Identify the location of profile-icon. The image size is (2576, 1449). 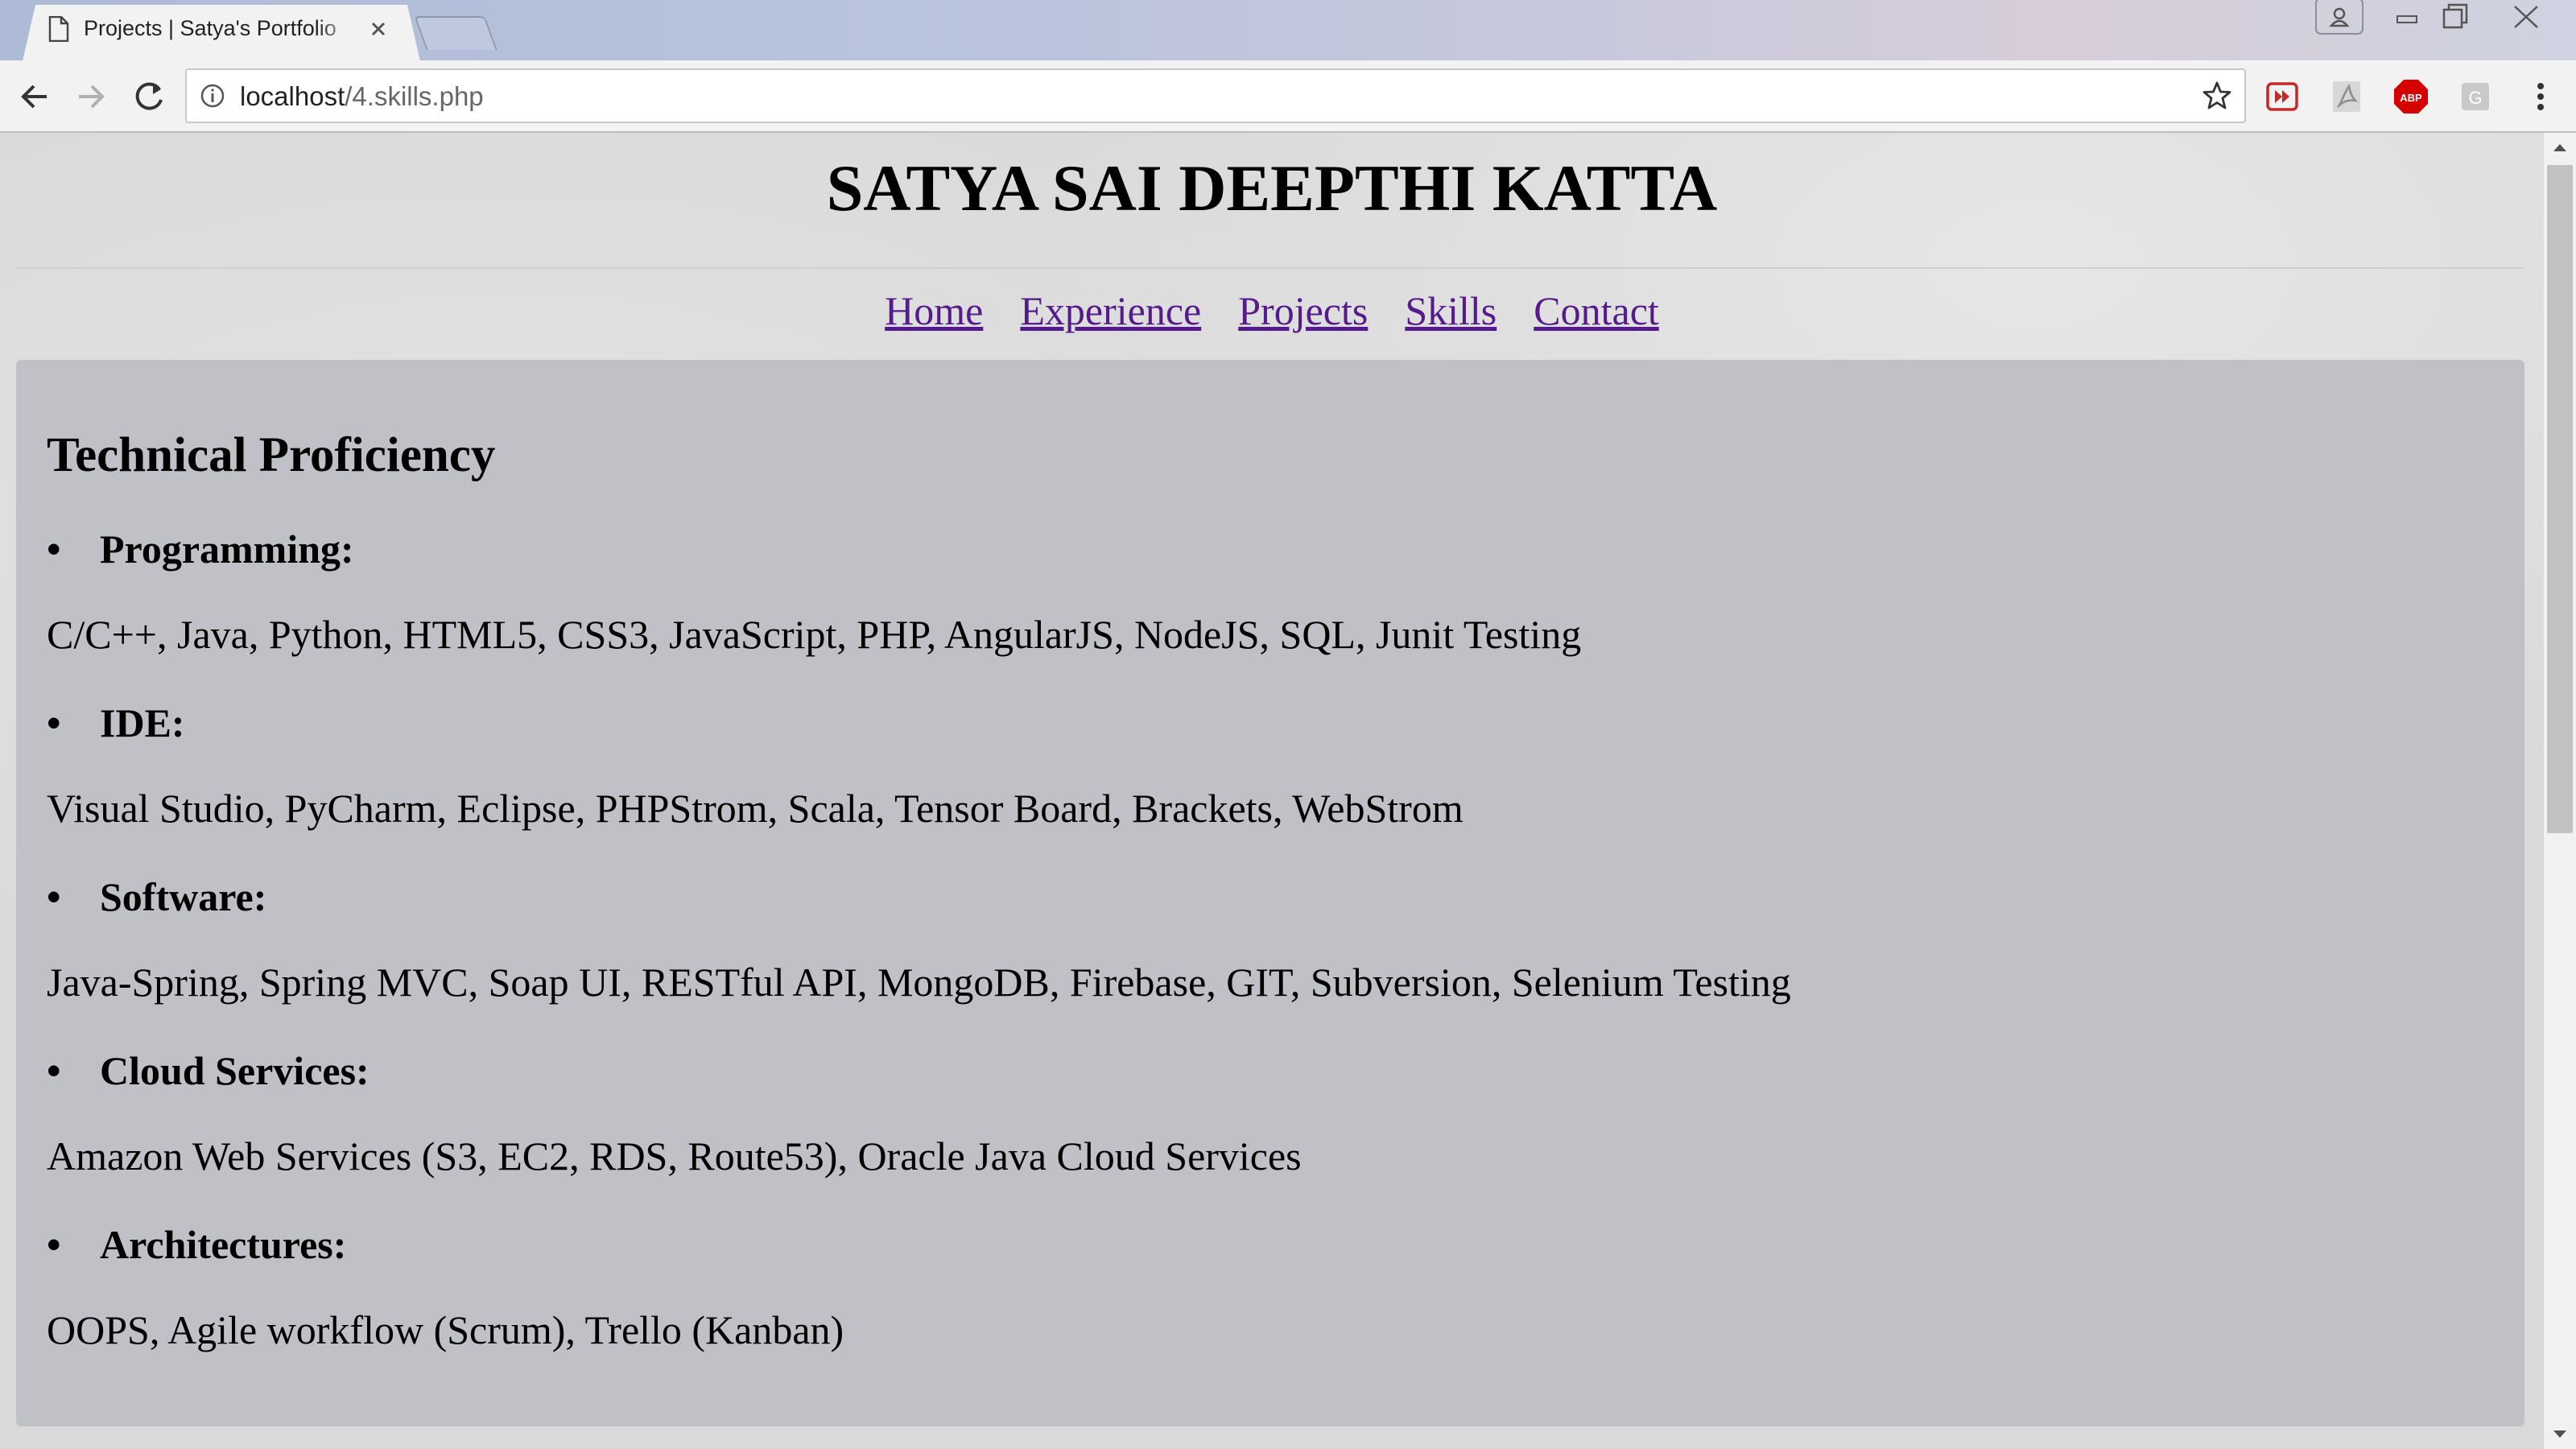
(2339, 17).